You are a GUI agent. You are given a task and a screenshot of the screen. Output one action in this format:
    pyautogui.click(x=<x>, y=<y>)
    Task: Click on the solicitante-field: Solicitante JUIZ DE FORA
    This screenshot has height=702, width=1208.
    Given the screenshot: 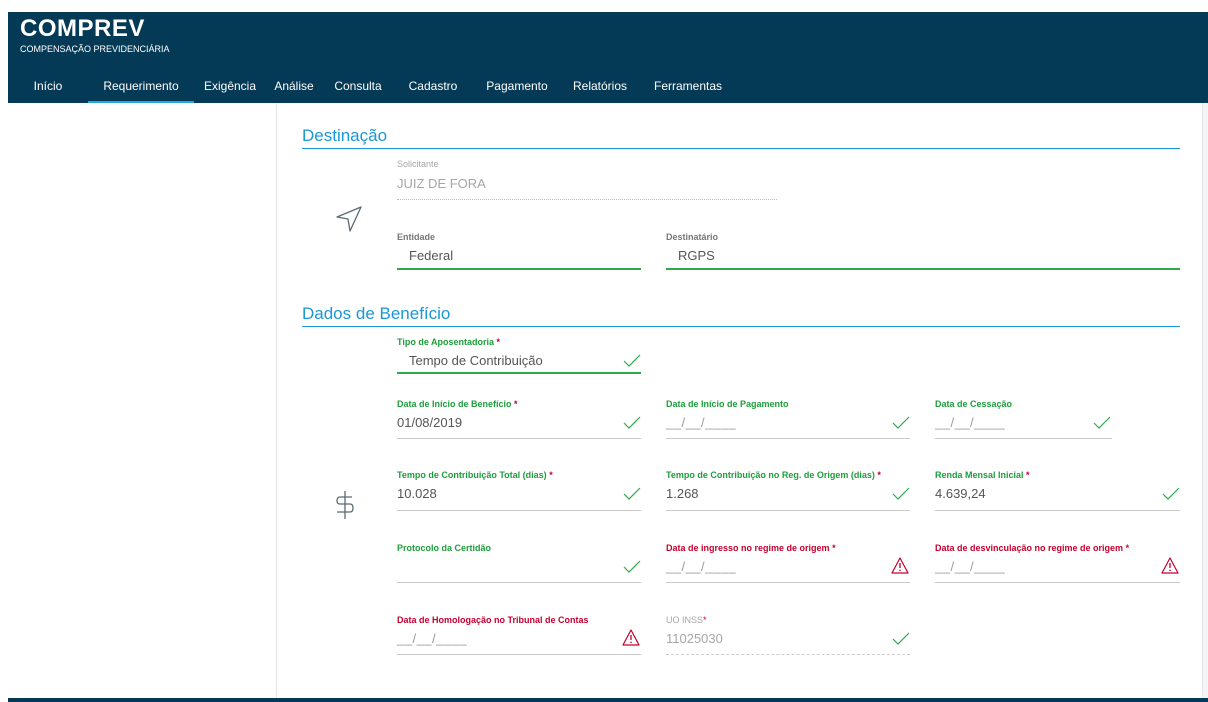 What is the action you would take?
    pyautogui.click(x=587, y=180)
    